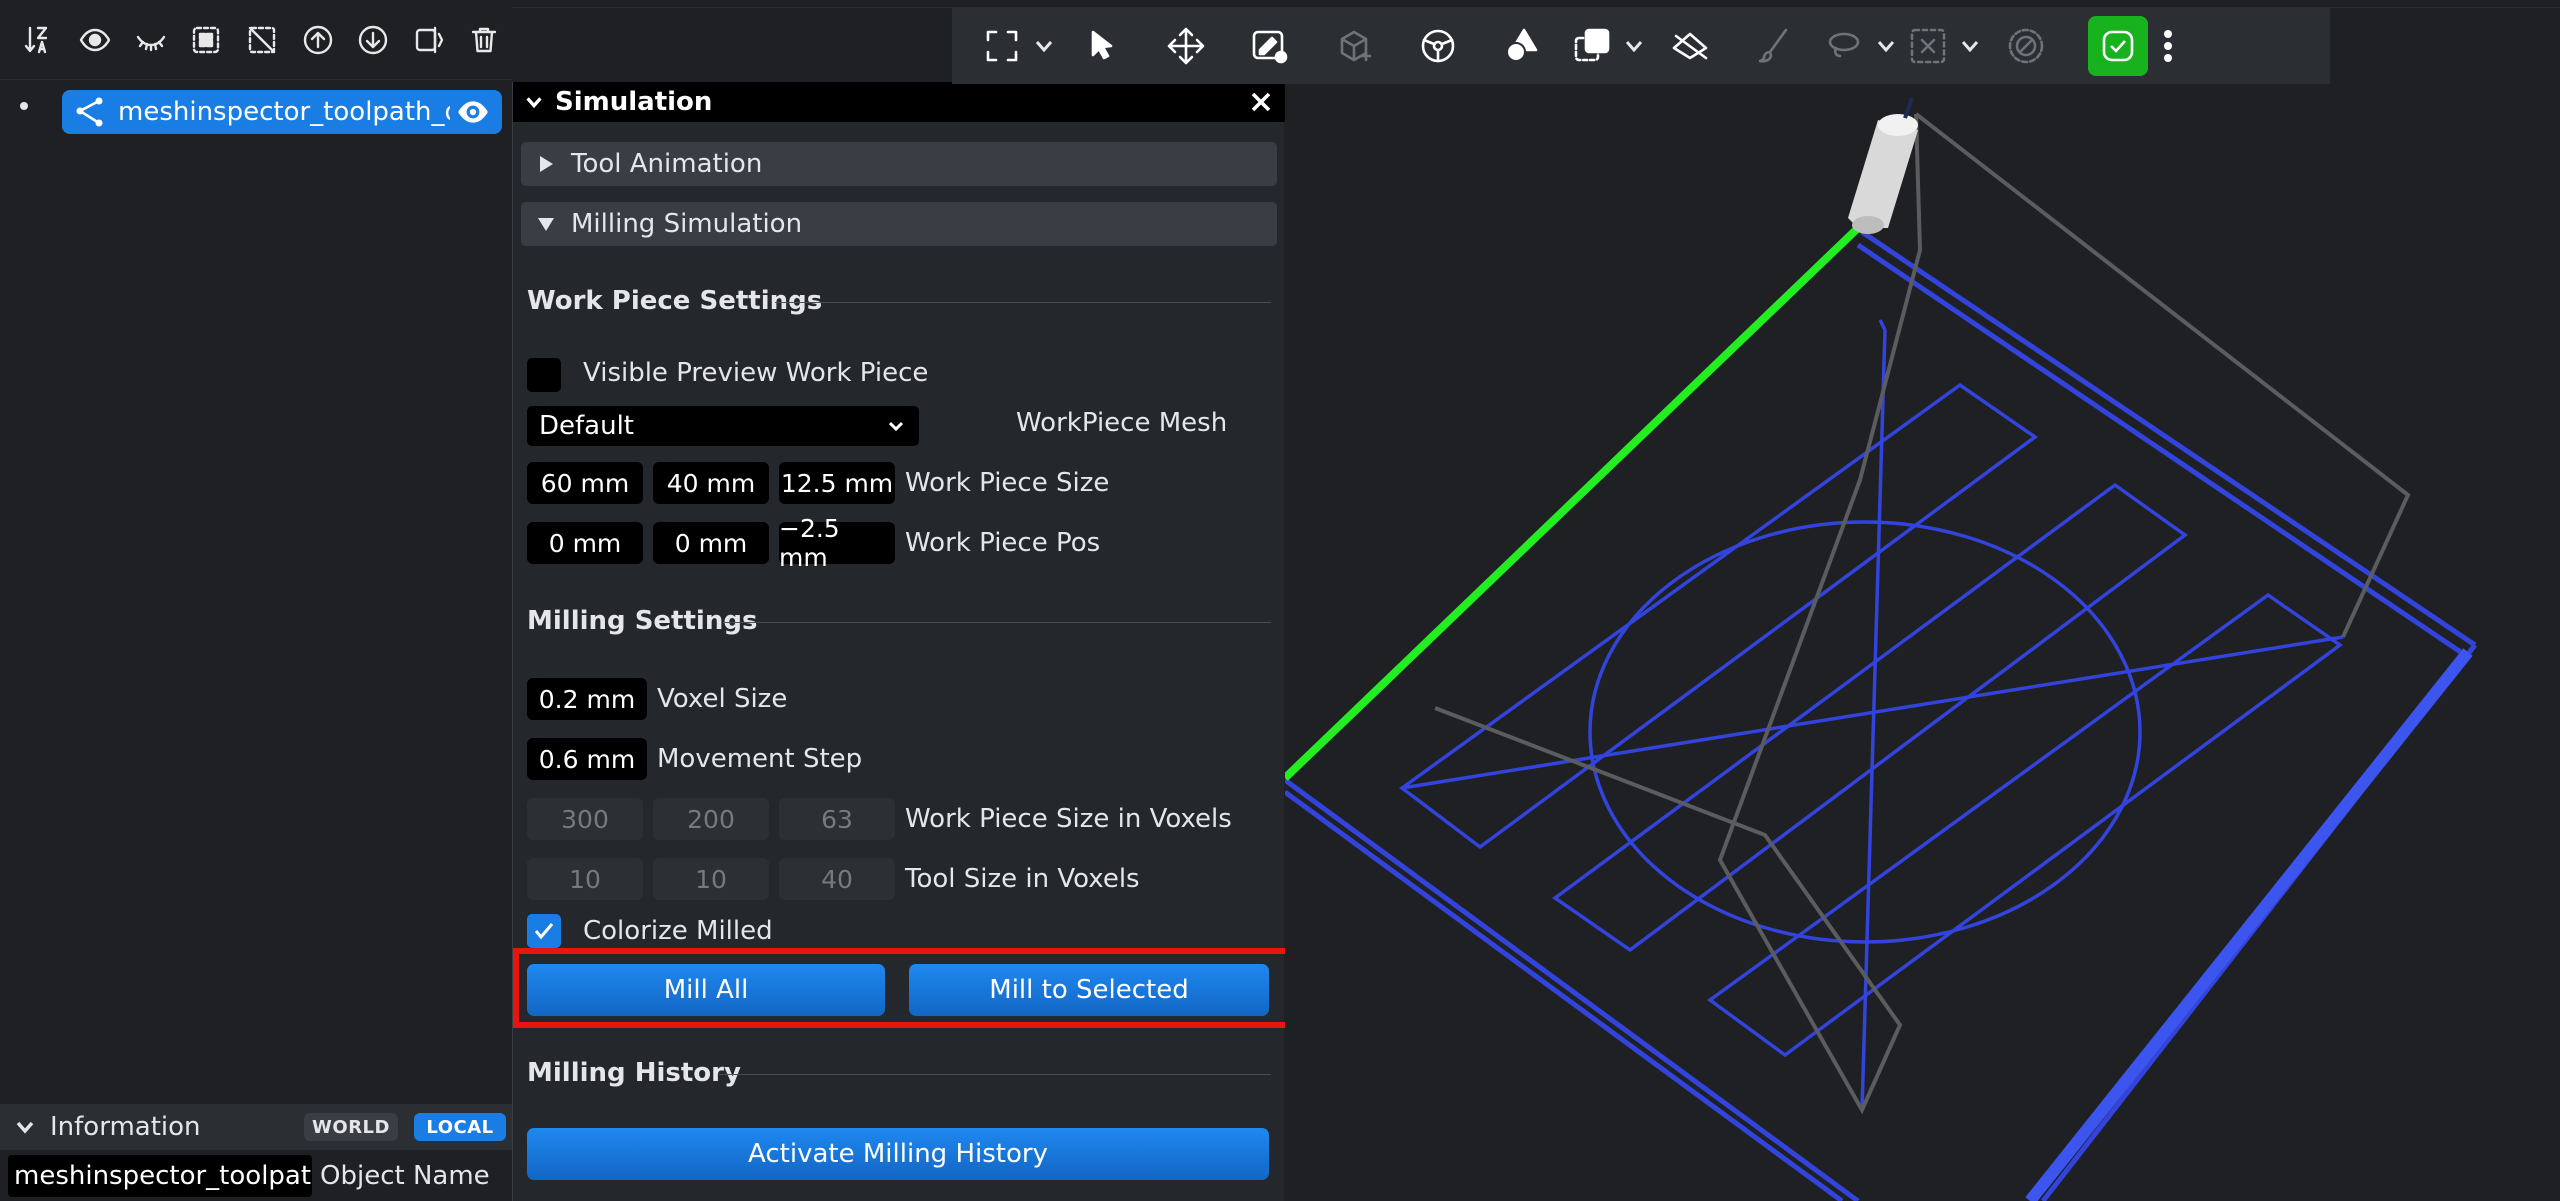  What do you see at coordinates (373, 40) in the screenshot?
I see `move-down-icon` at bounding box center [373, 40].